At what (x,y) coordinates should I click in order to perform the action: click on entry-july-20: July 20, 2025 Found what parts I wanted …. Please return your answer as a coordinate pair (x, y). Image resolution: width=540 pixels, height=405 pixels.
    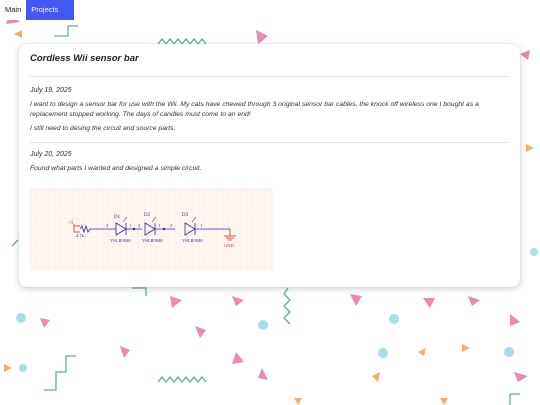
    Looking at the image, I should click on (269, 162).